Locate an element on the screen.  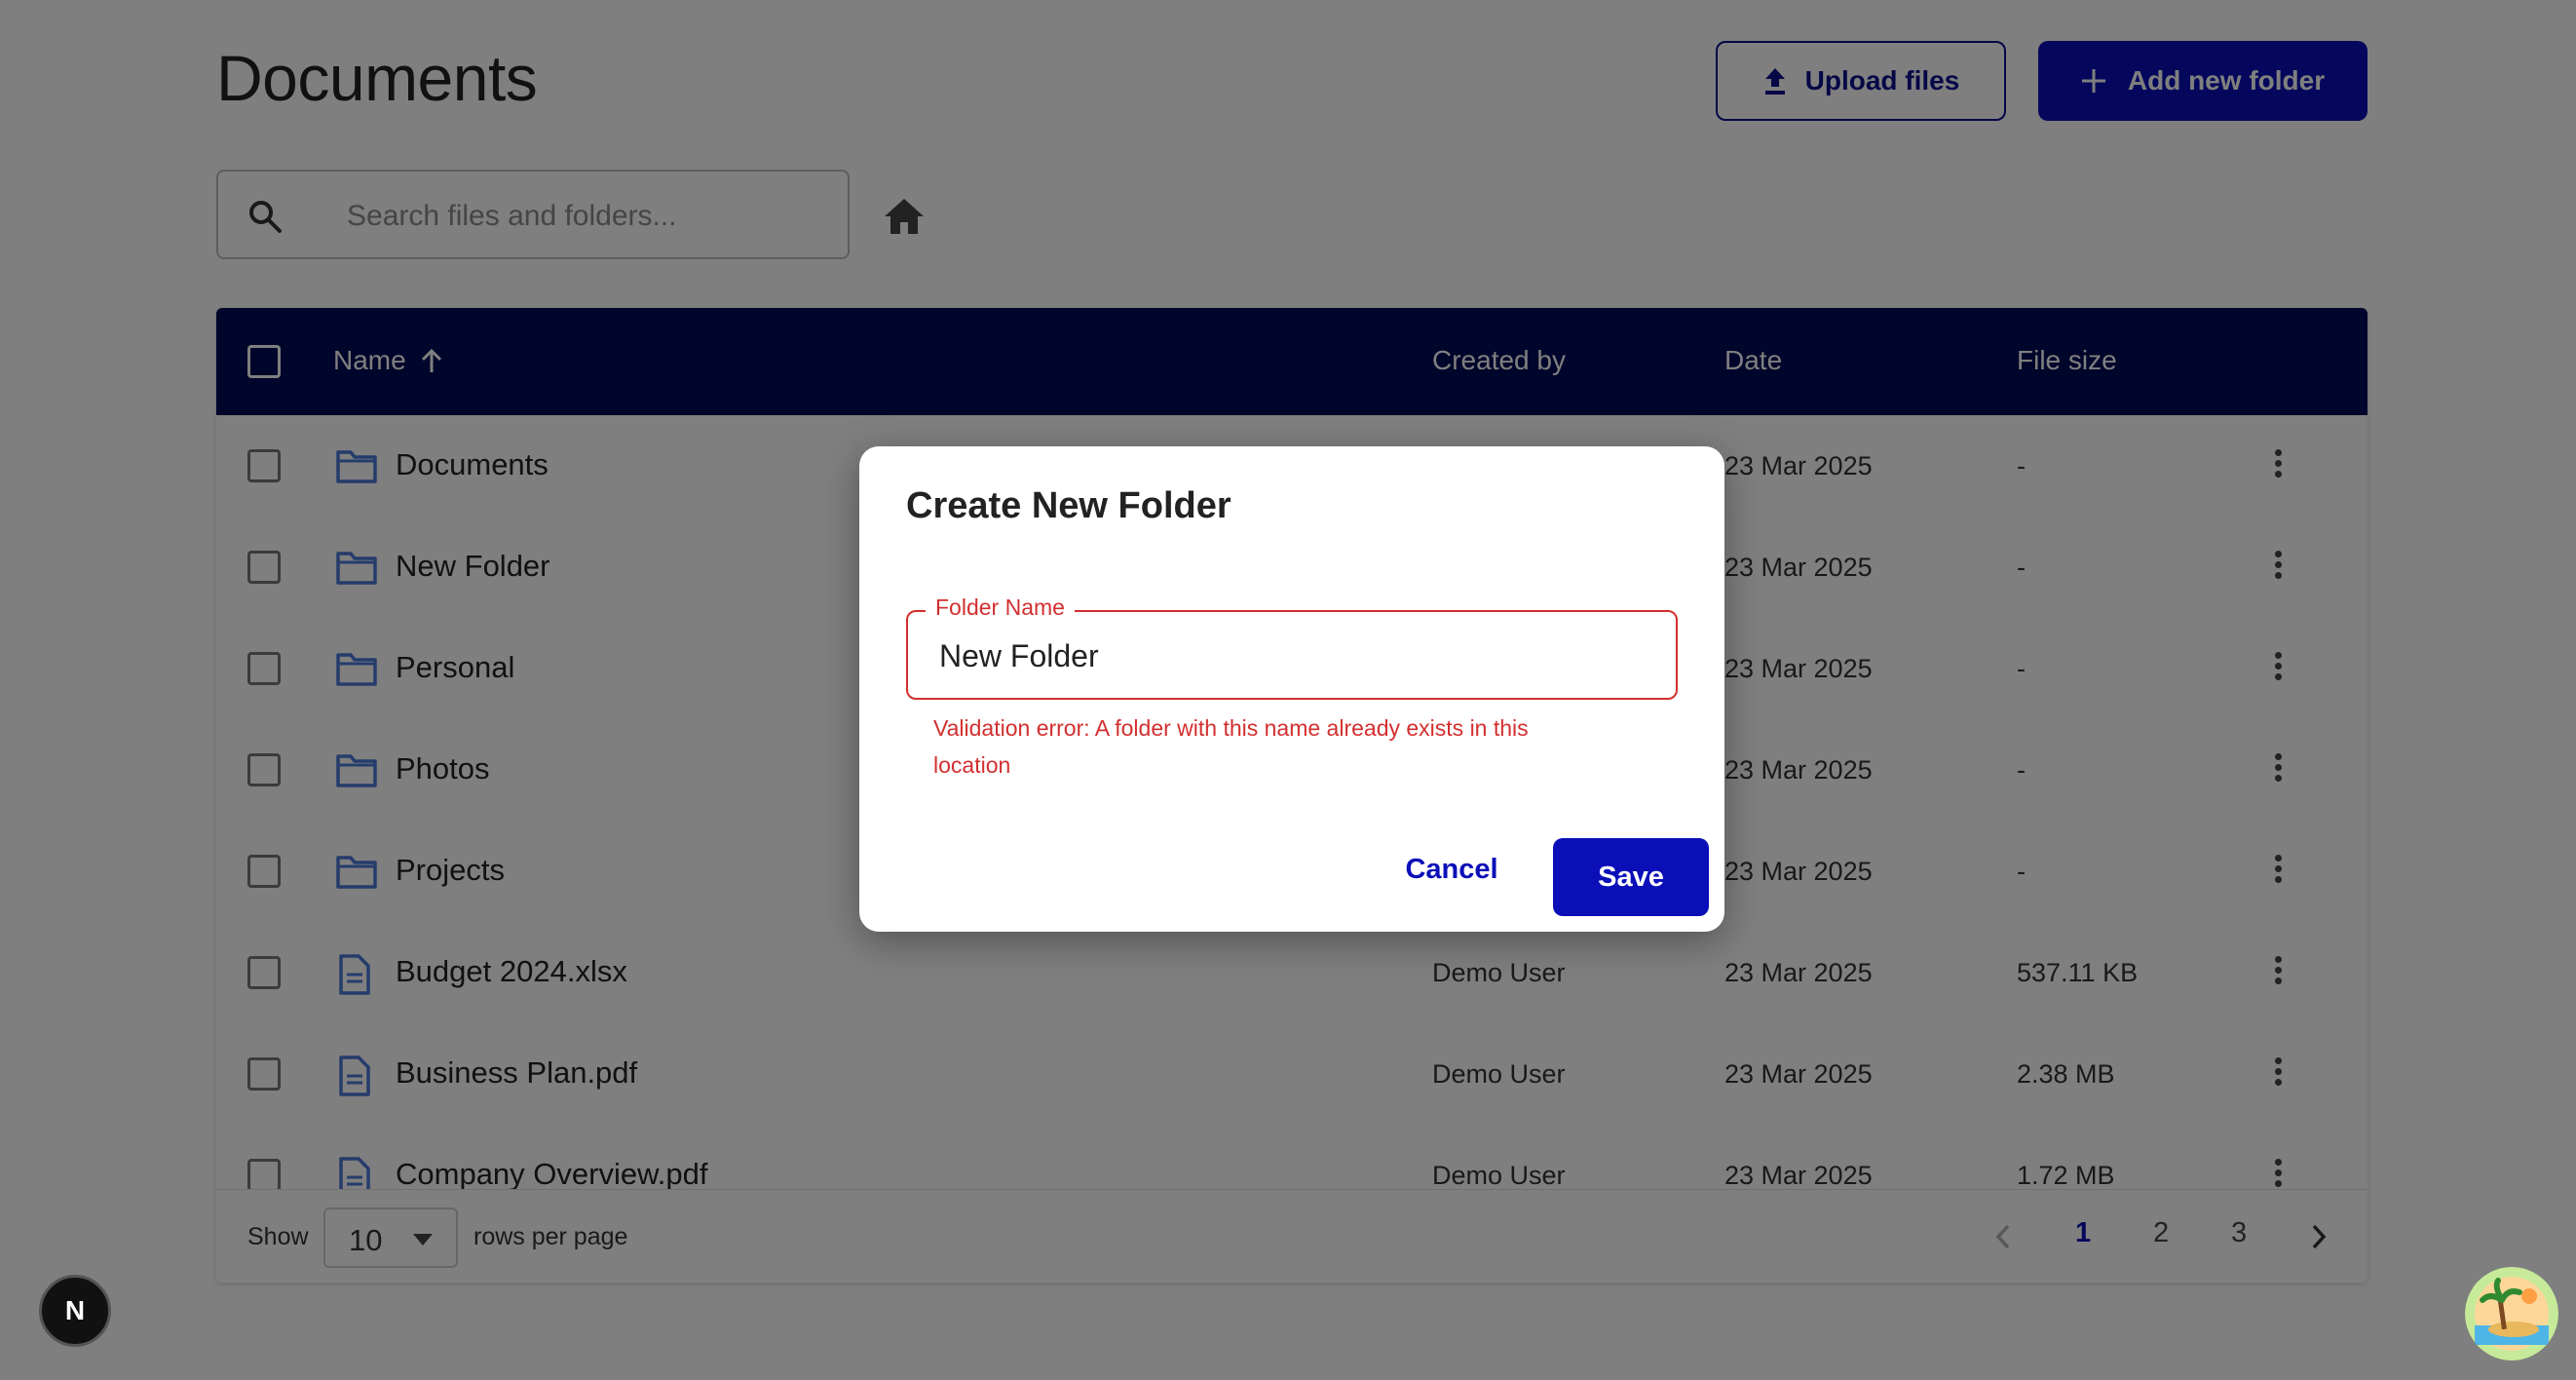
beach-avatar-icon is located at coordinates (2511, 1314).